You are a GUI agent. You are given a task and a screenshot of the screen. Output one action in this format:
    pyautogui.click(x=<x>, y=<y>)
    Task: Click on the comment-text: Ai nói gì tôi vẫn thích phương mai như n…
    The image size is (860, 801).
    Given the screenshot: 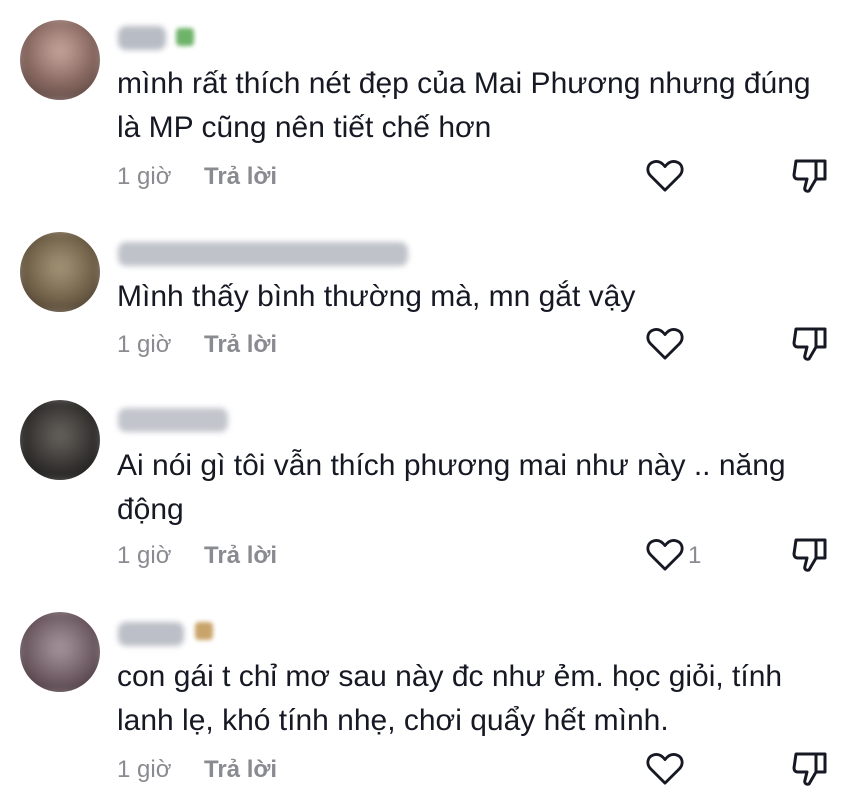 What is the action you would take?
    pyautogui.click(x=451, y=487)
    